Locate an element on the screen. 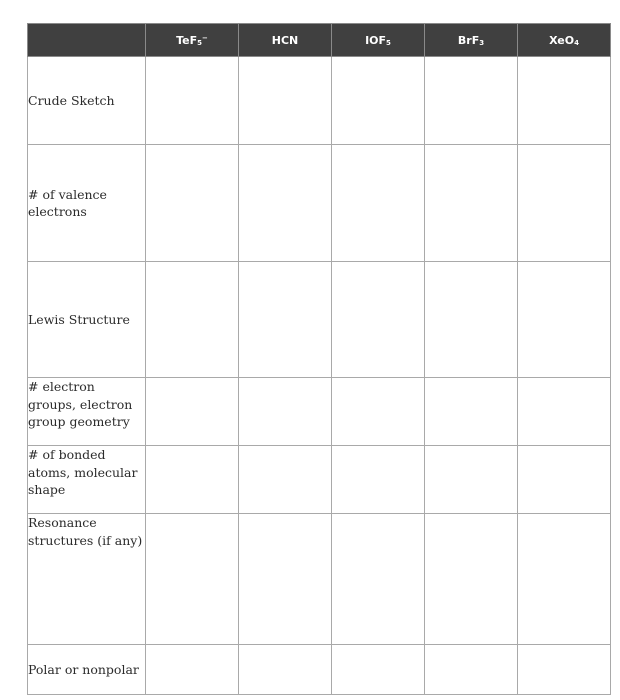  header-tef5-minus: TeF5− is located at coordinates (192, 40).